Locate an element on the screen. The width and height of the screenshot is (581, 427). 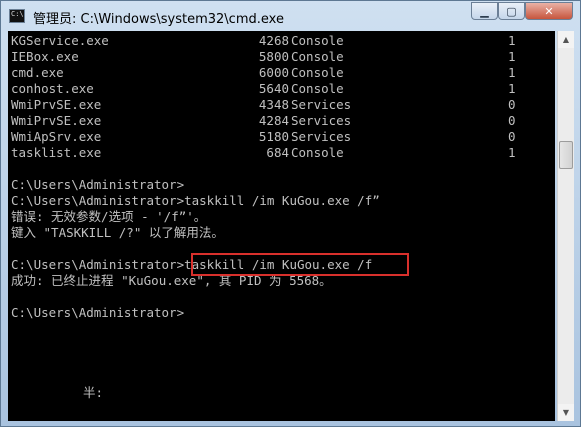
close-button: ✕ is located at coordinates (549, 11).